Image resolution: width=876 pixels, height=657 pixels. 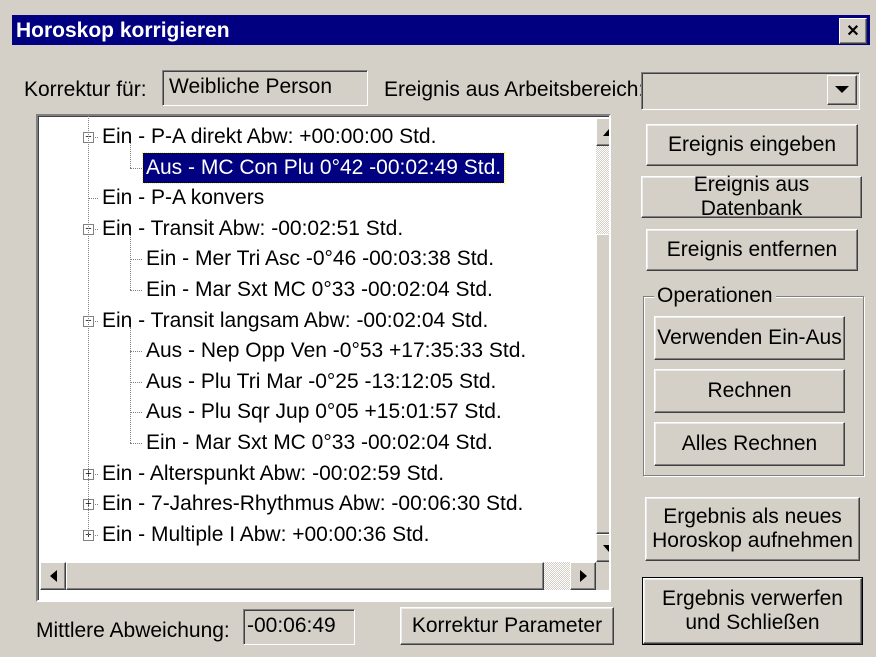 I want to click on event-from-database-button: Ereignis aus Datenbank, so click(x=751, y=196).